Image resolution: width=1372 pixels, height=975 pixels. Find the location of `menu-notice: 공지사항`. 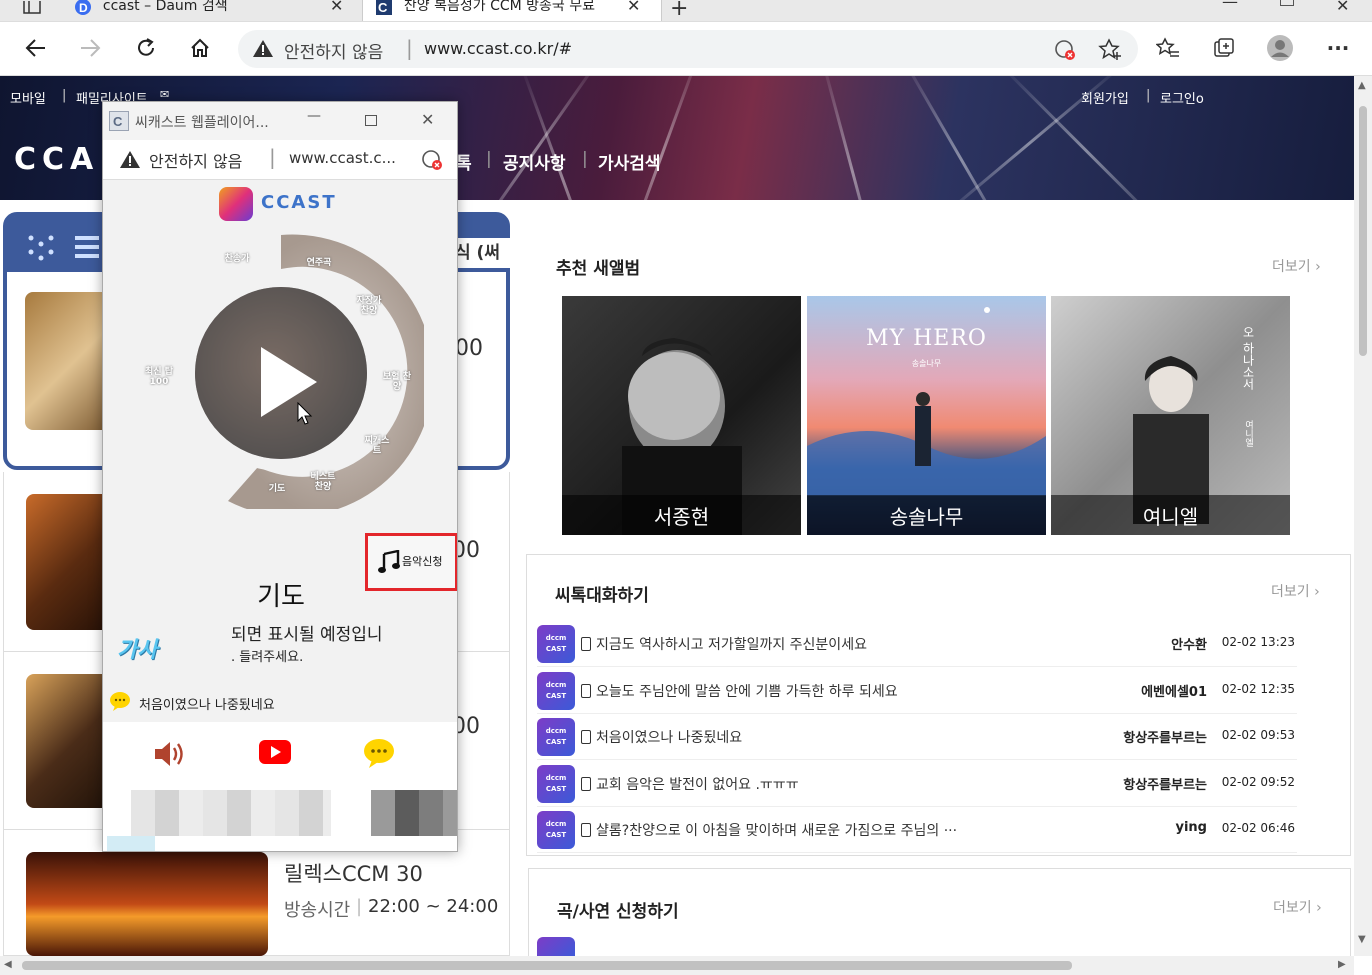

menu-notice: 공지사항 is located at coordinates (534, 161).